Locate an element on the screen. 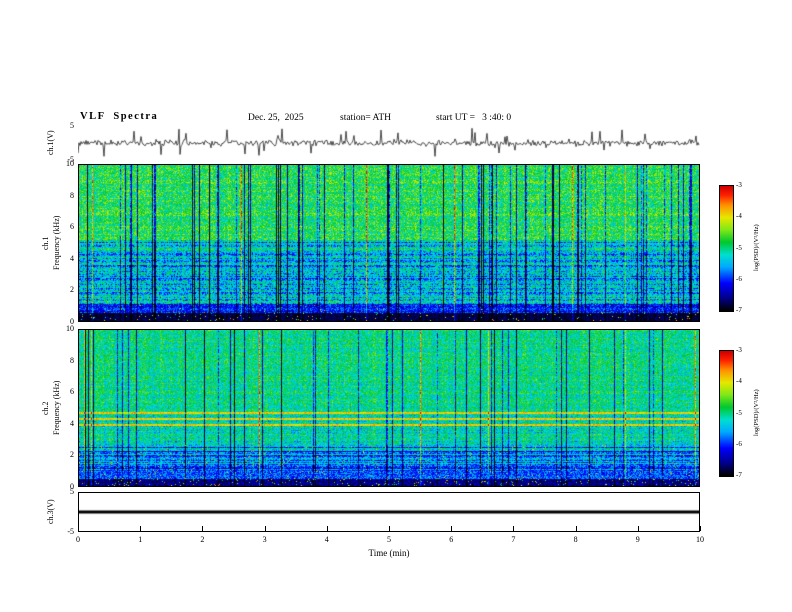 The width and height of the screenshot is (792, 612). ch1-spectrogram-ylabel: Frequency (kHz) is located at coordinates (56, 243).